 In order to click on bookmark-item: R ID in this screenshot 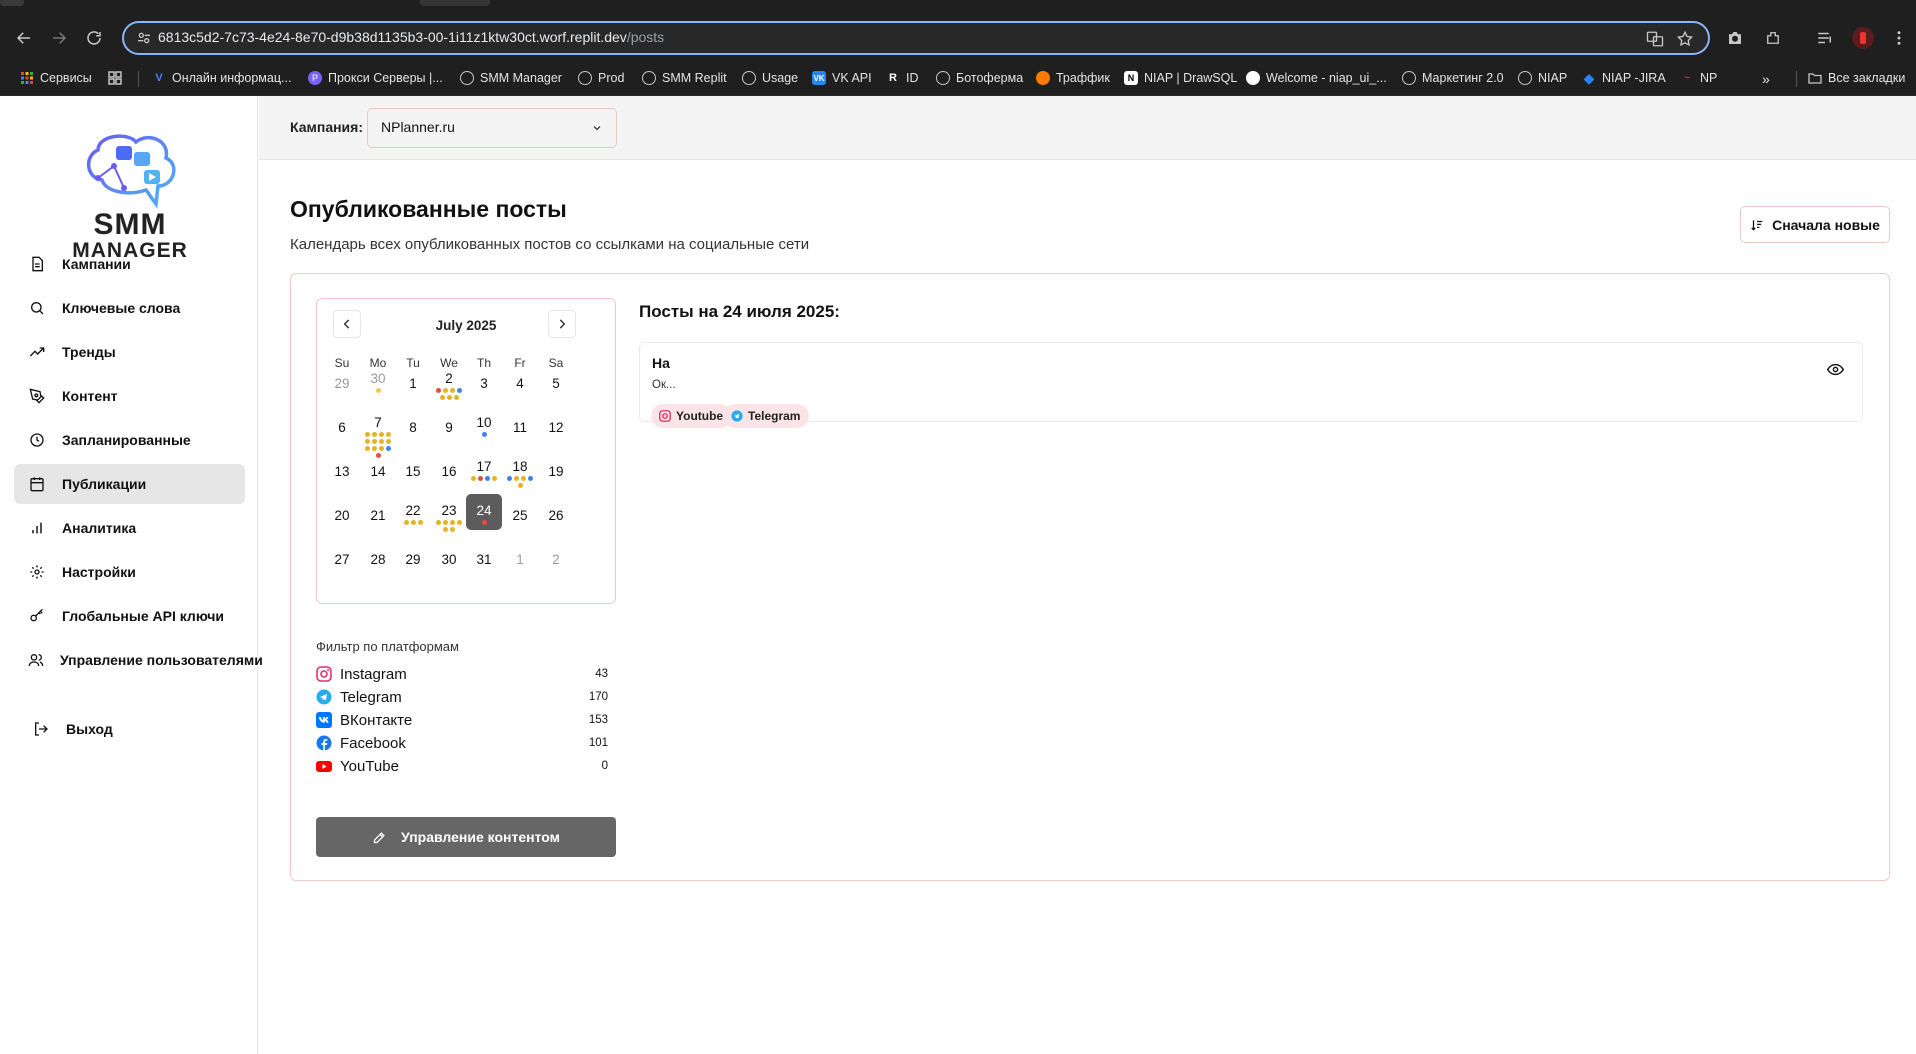, I will do `click(902, 78)`.